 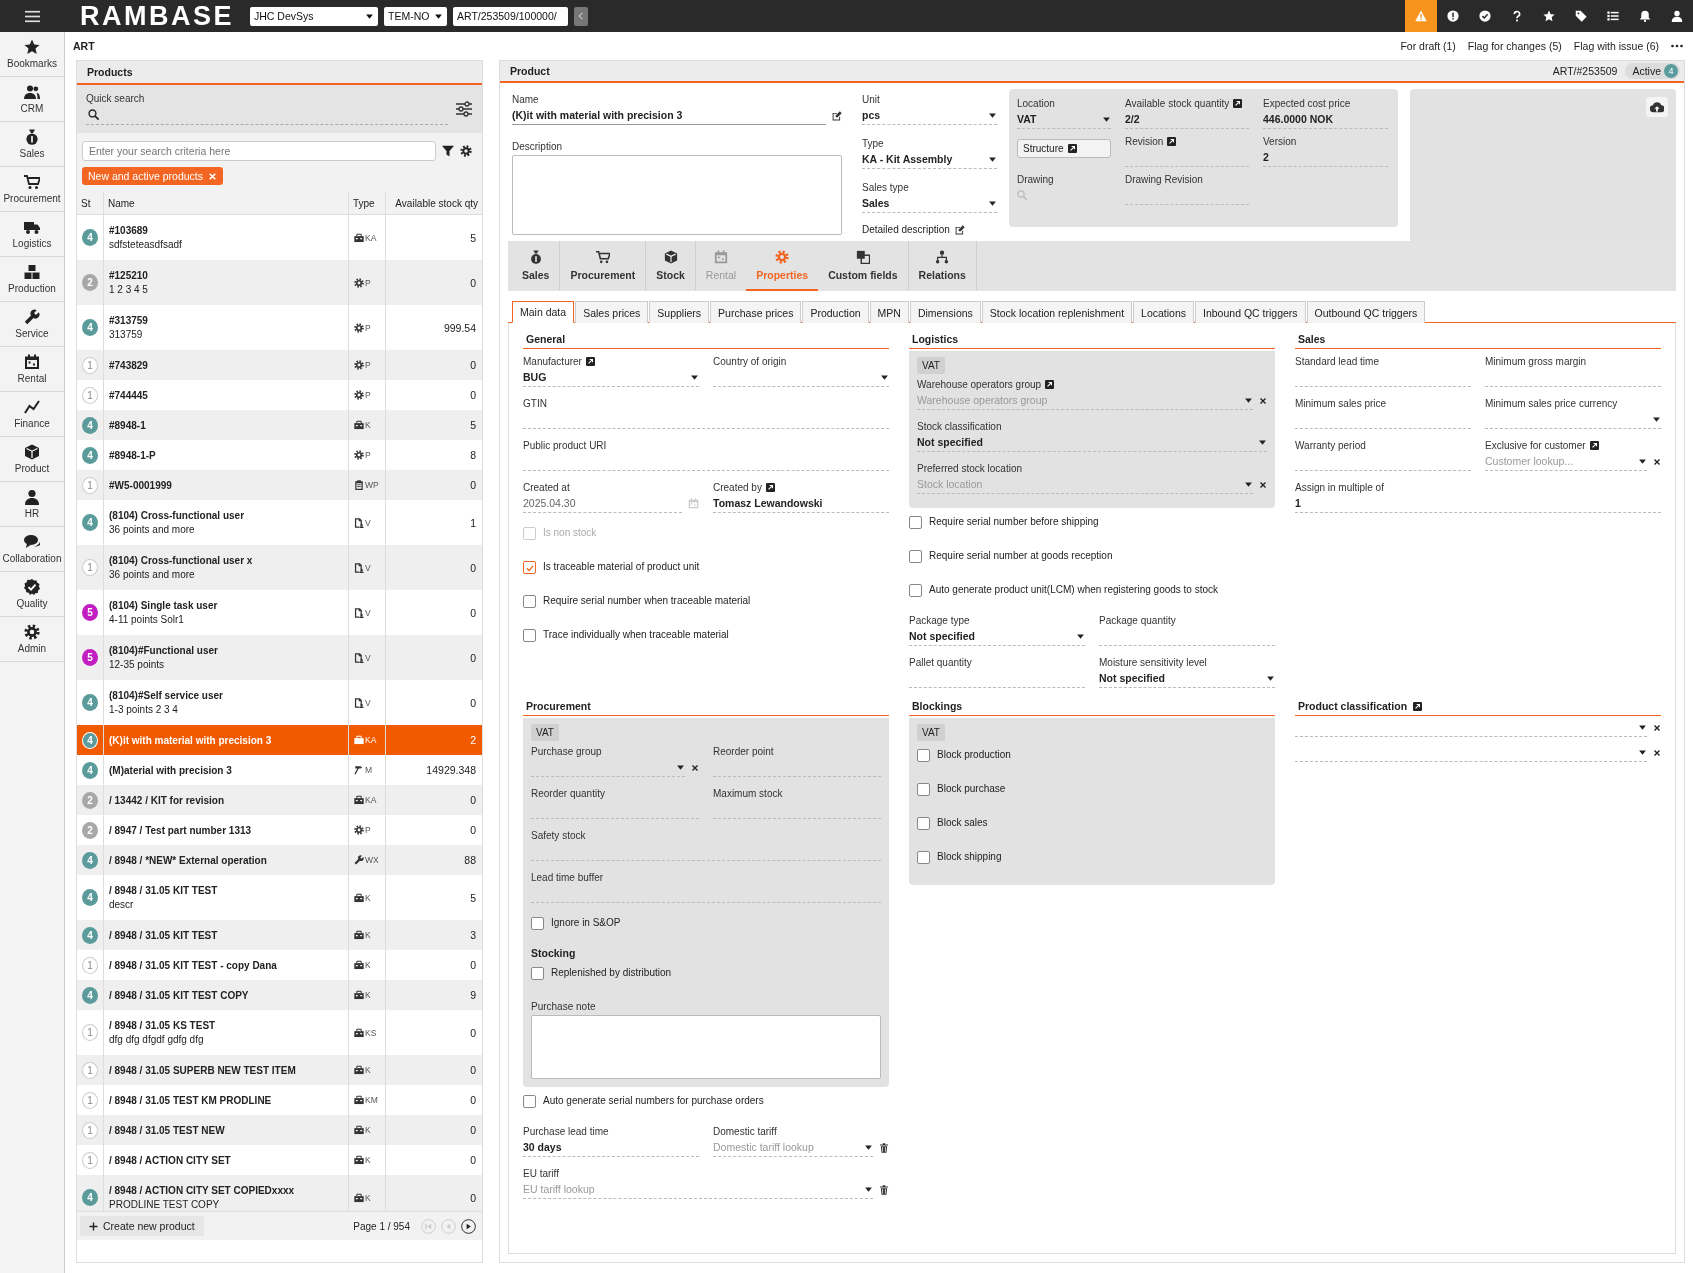 What do you see at coordinates (279, 567) in the screenshot?
I see `table-row: 1 (8104) Cross-functional user x 36 points and more V 0` at bounding box center [279, 567].